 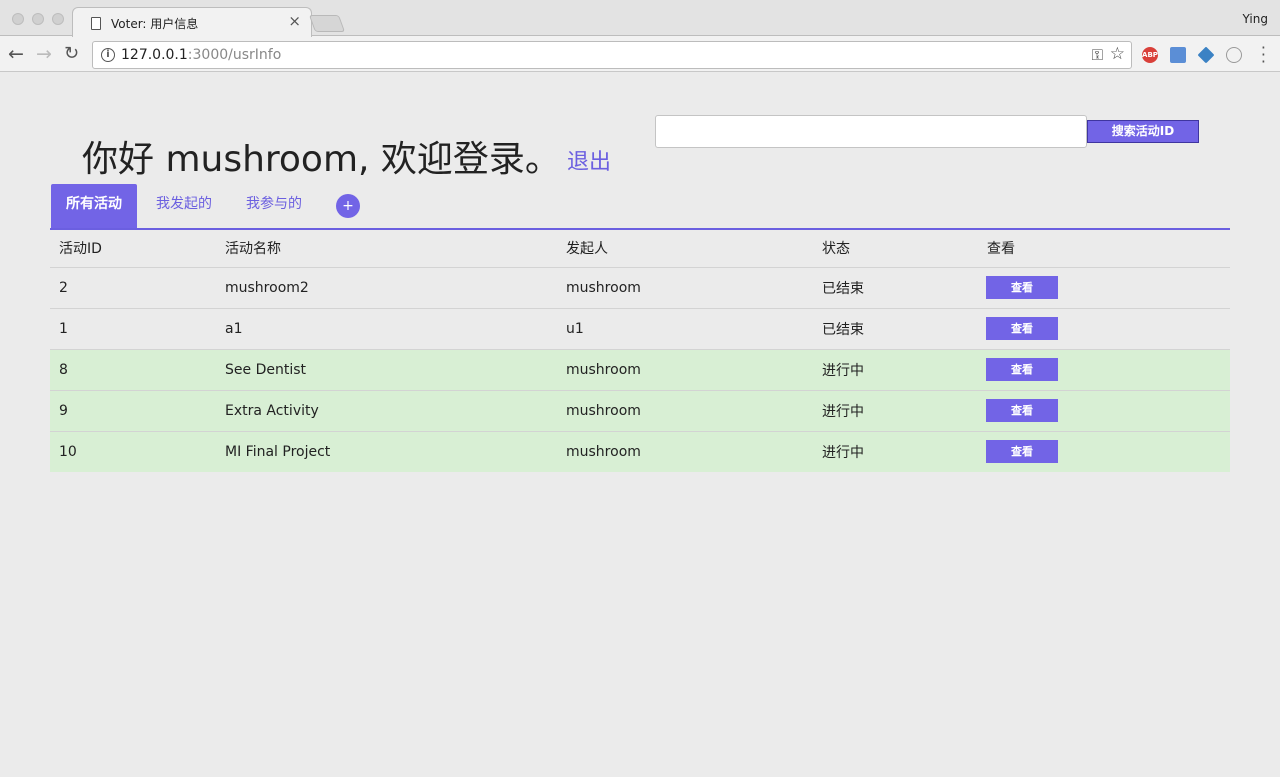 What do you see at coordinates (274, 206) in the screenshot?
I see `tab-my-participated: 我参与的` at bounding box center [274, 206].